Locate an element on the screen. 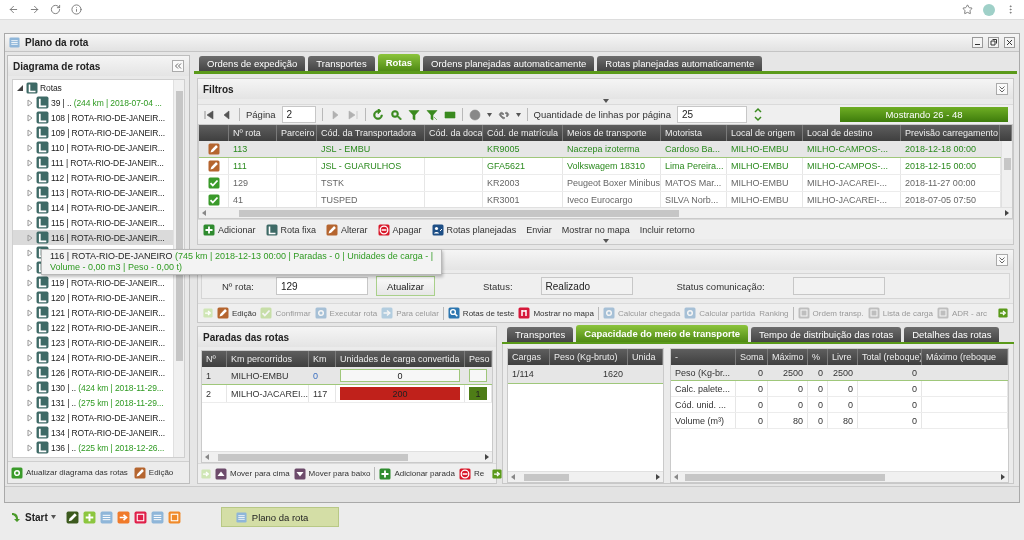  table-row: 1/114 1620 is located at coordinates (585, 374).